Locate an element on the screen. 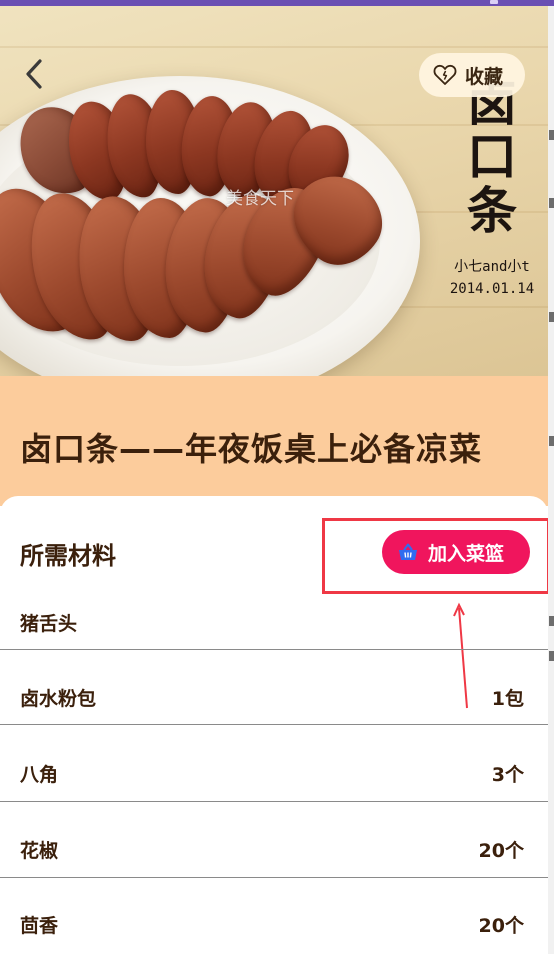 The height and width of the screenshot is (966, 554). adjacent-window-edge is located at coordinates (551, 480).